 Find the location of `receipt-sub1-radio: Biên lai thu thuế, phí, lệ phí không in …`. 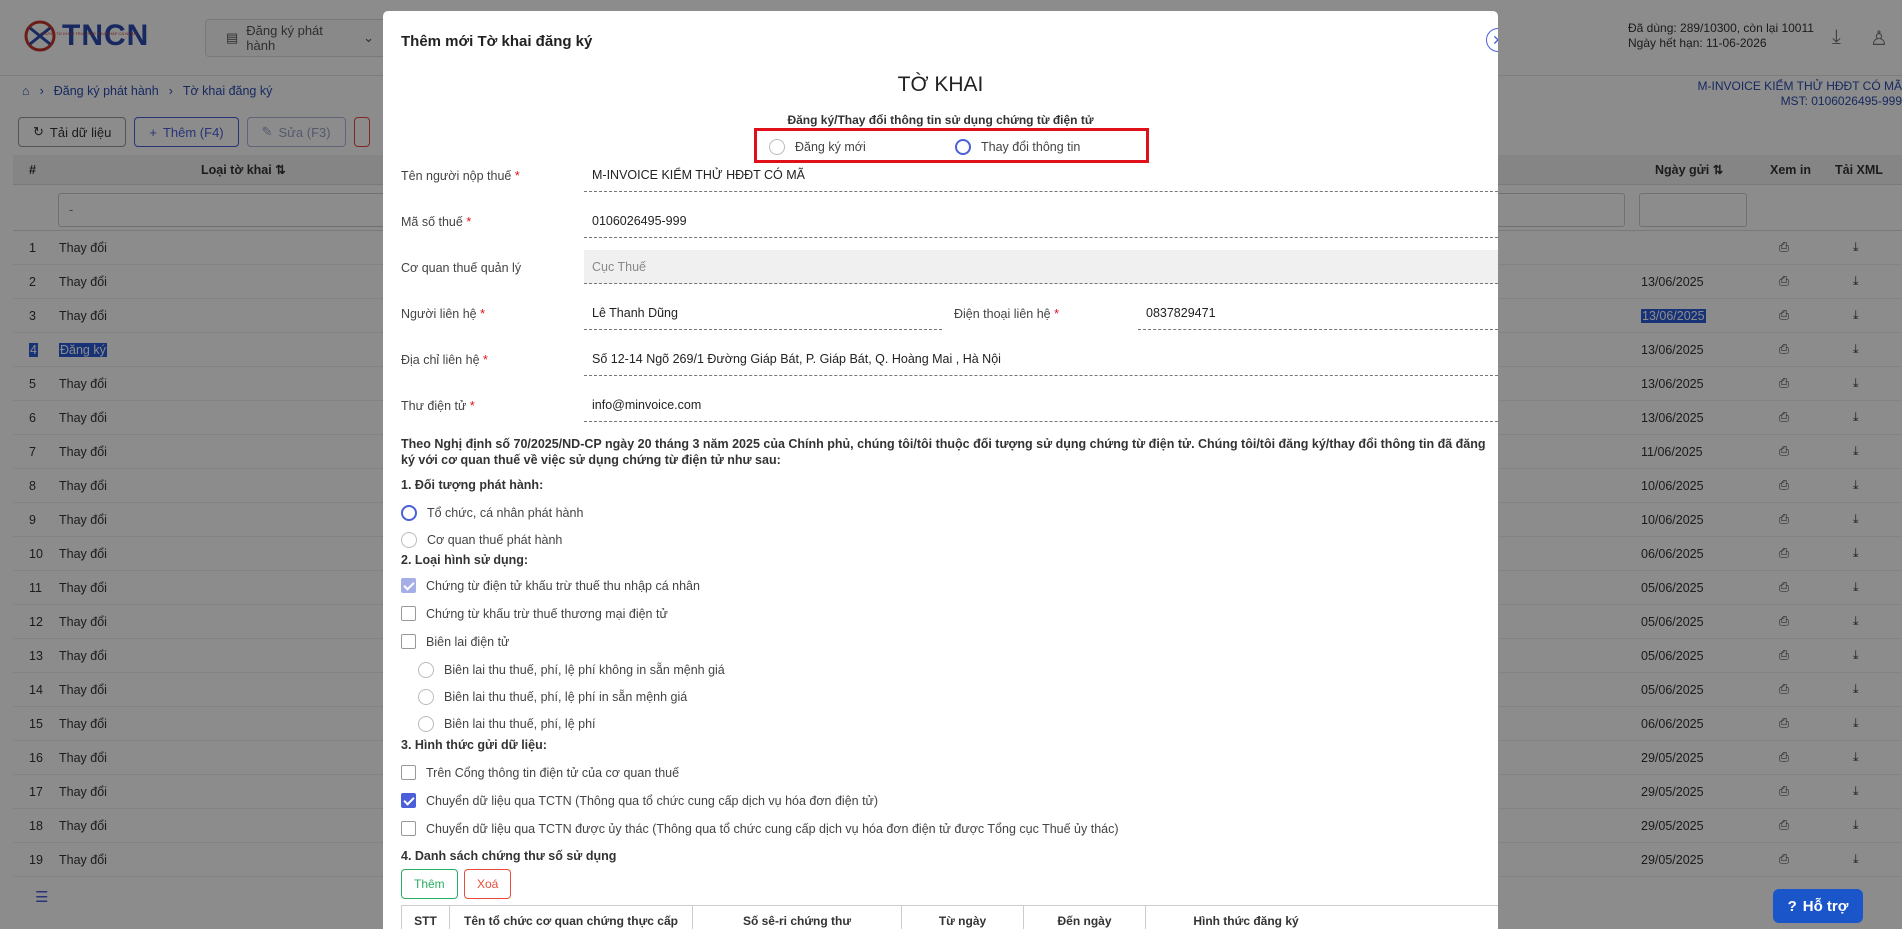

receipt-sub1-radio: Biên lai thu thuế, phí, lệ phí không in … is located at coordinates (571, 670).